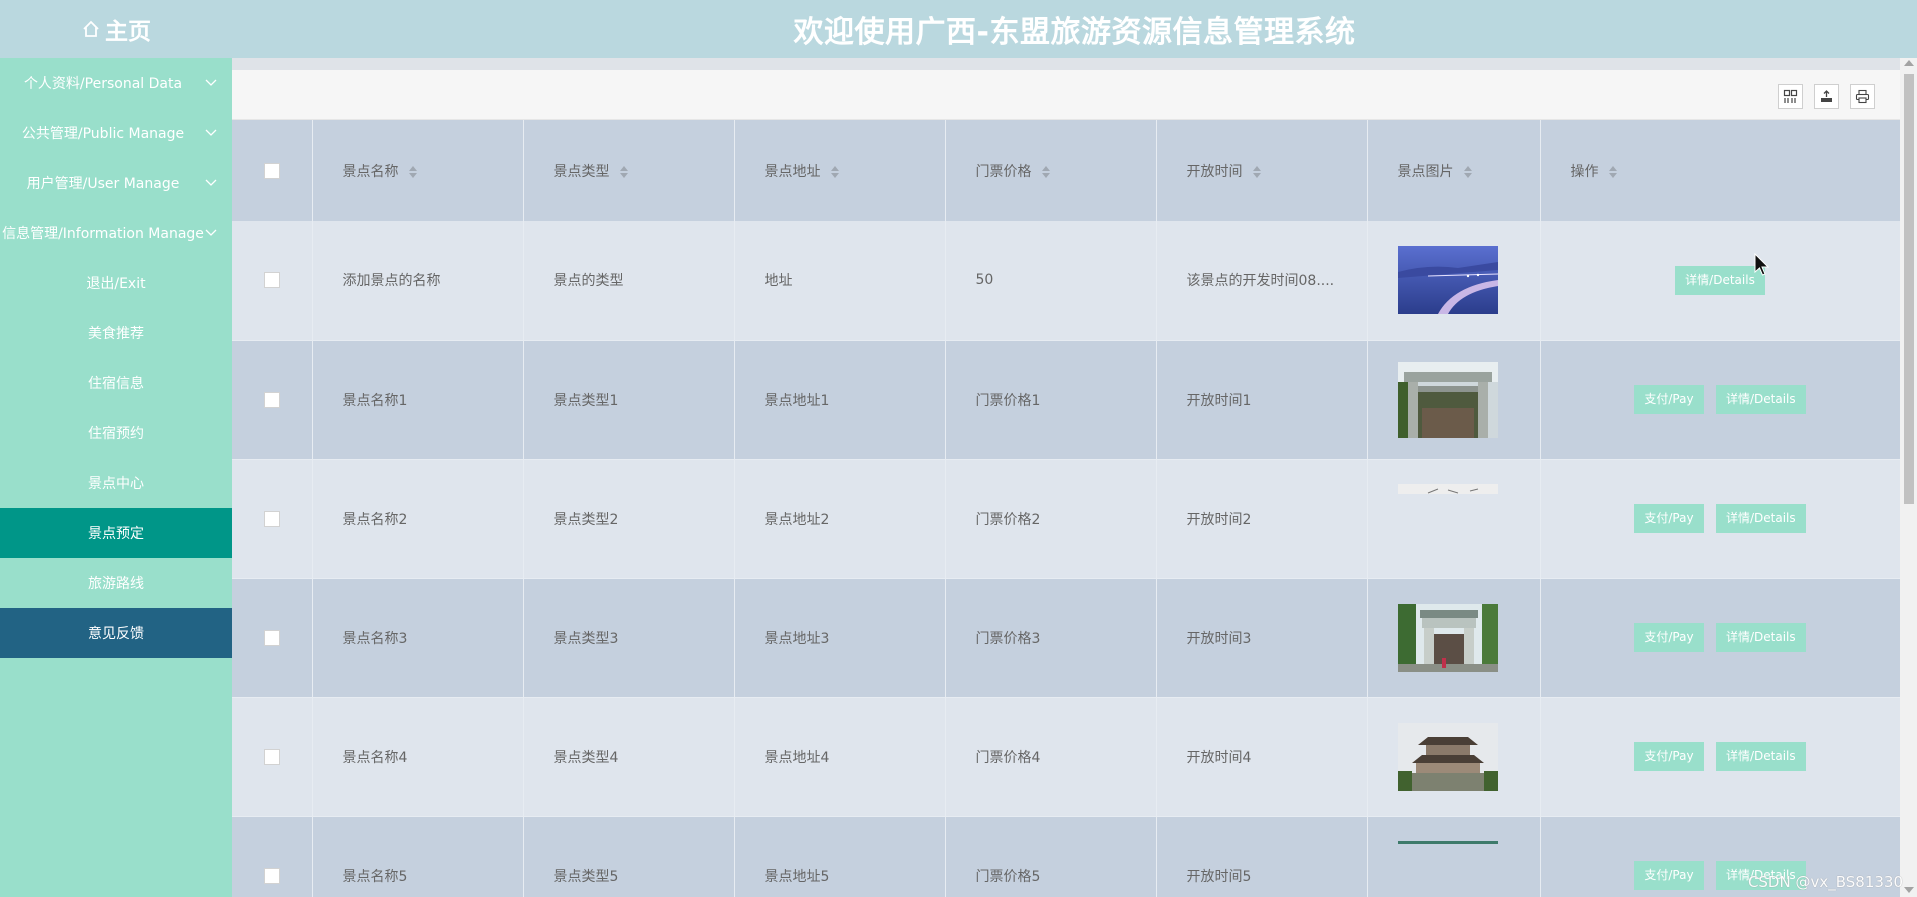 This screenshot has height=897, width=1917. I want to click on sidebar-item-label: 景点预定, so click(116, 534).